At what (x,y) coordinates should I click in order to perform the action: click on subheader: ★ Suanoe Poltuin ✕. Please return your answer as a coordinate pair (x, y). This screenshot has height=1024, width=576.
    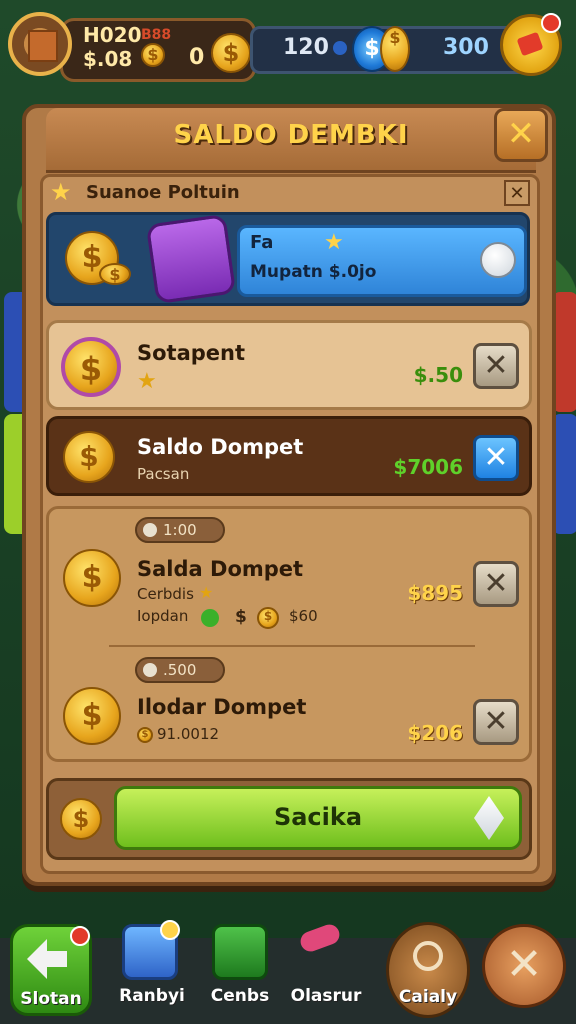
    Looking at the image, I should click on (280, 193).